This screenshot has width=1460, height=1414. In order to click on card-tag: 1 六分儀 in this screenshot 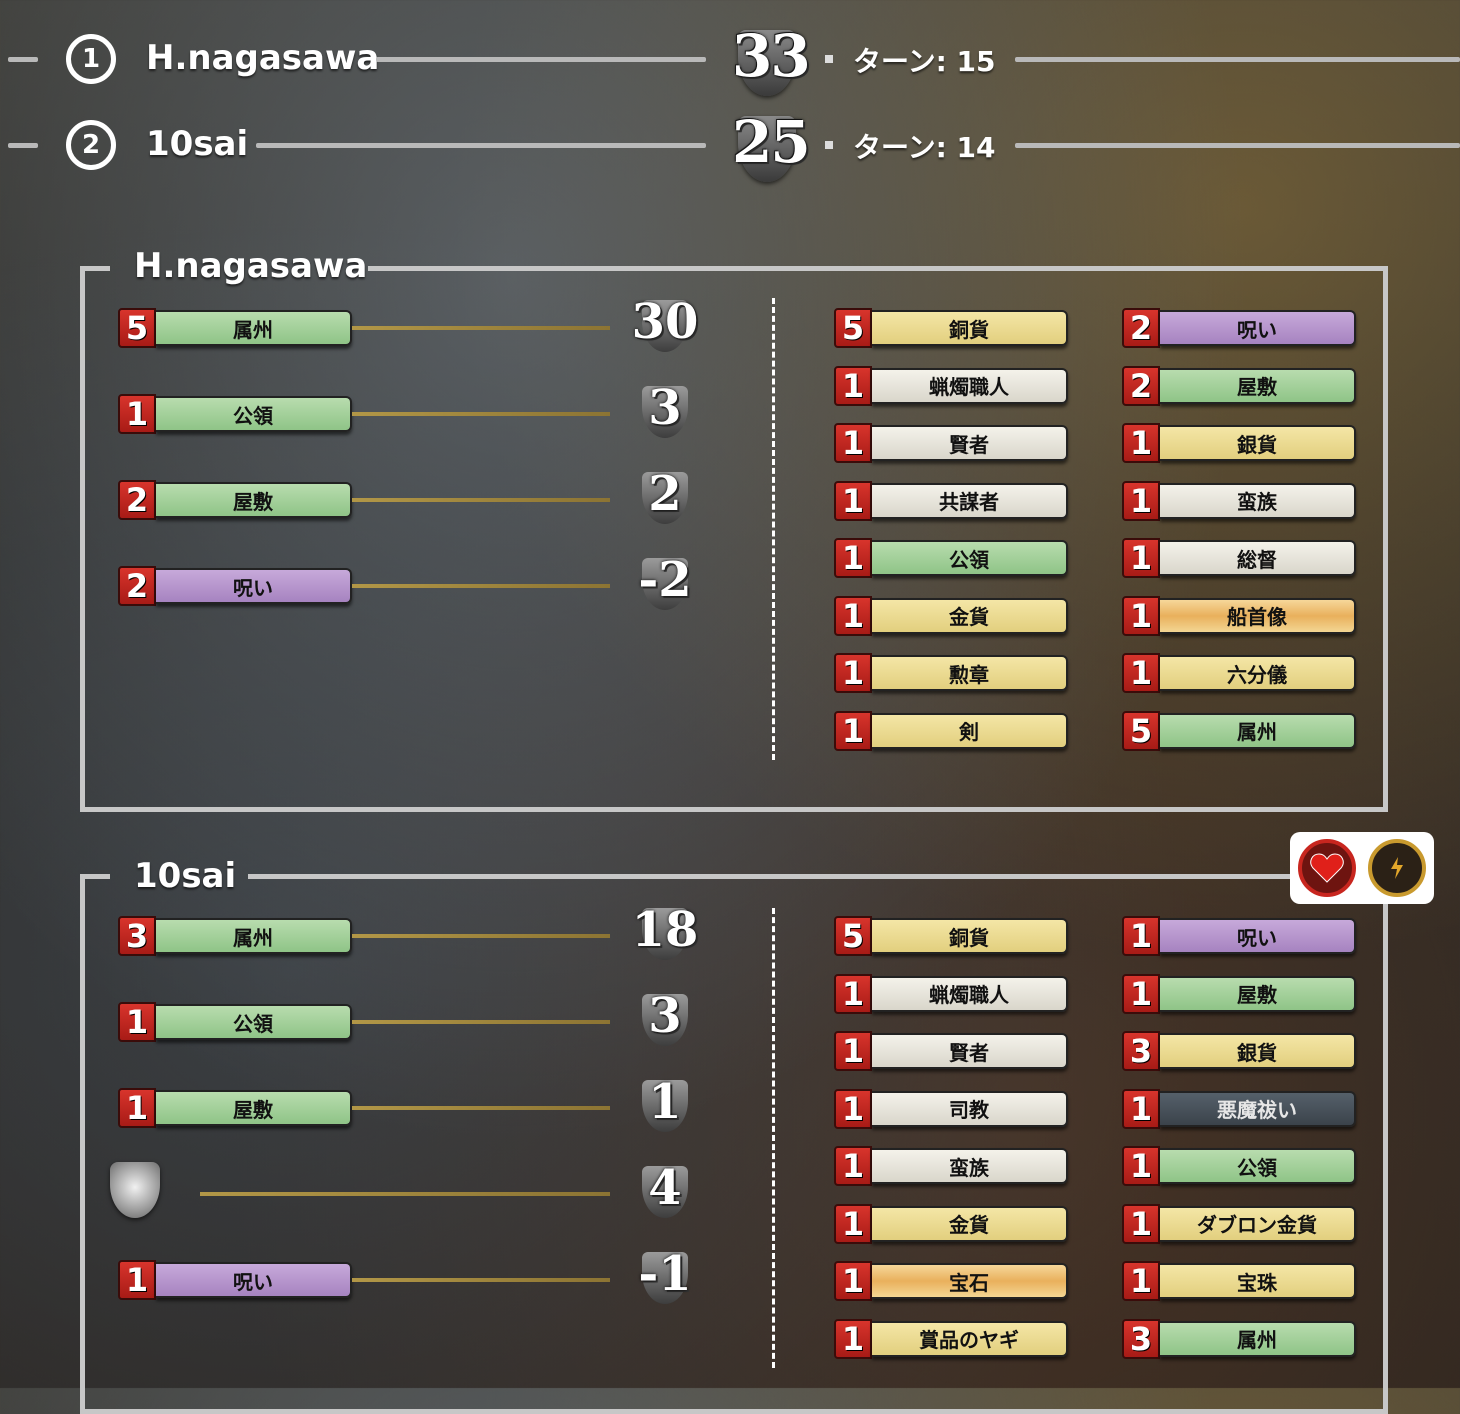, I will do `click(1239, 673)`.